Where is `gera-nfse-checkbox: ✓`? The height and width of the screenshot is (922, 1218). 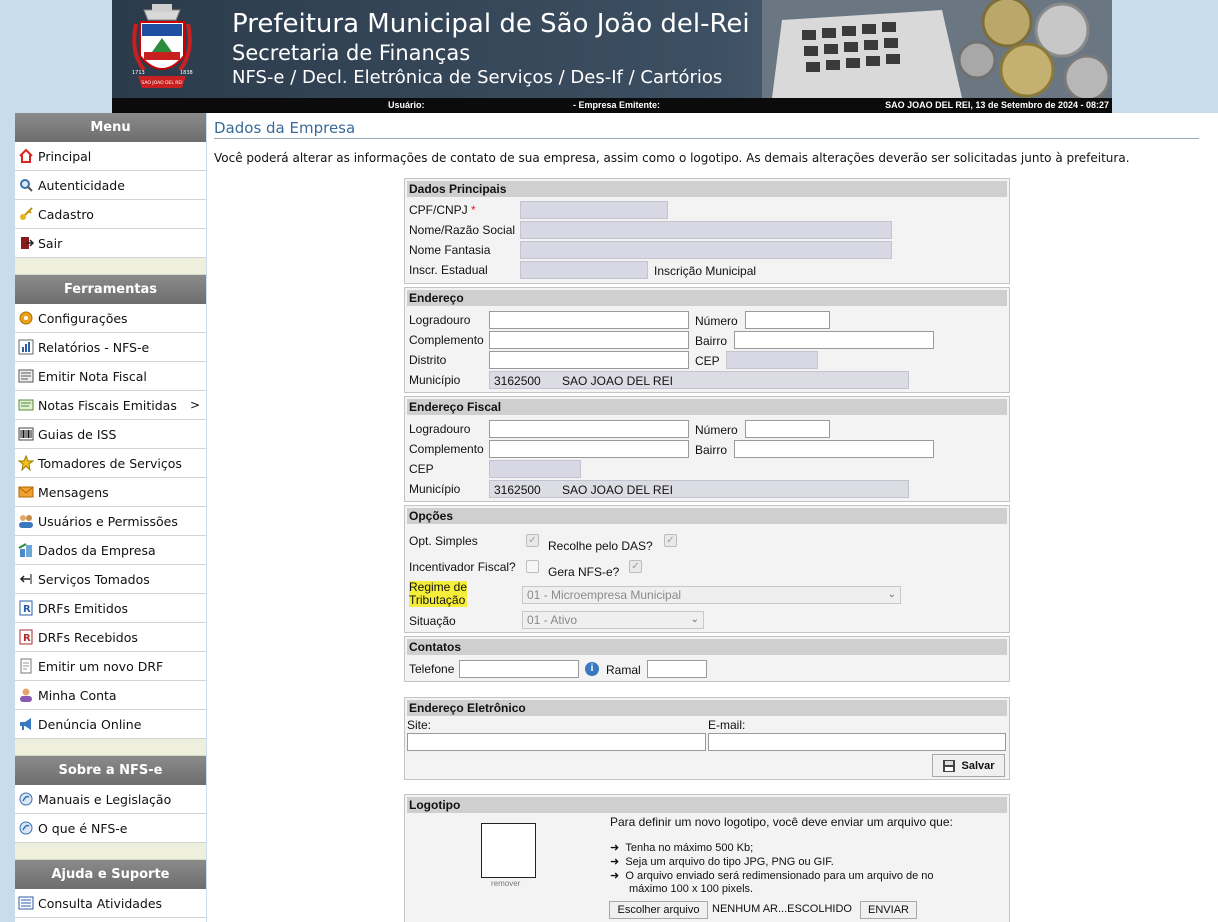
gera-nfse-checkbox: ✓ is located at coordinates (635, 566).